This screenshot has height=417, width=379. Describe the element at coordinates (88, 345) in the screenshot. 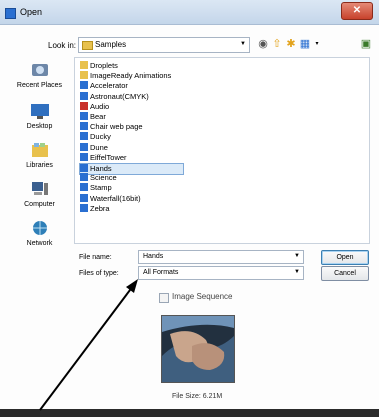

I see `annotation-arrow` at that location.